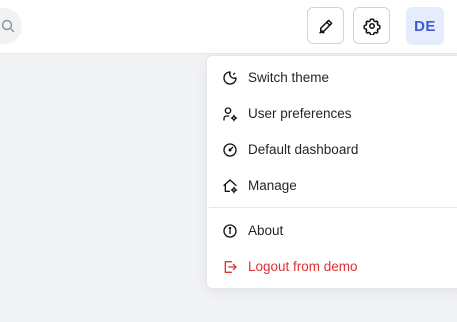 This screenshot has width=457, height=322. Describe the element at coordinates (425, 26) in the screenshot. I see `avatar: DE` at that location.